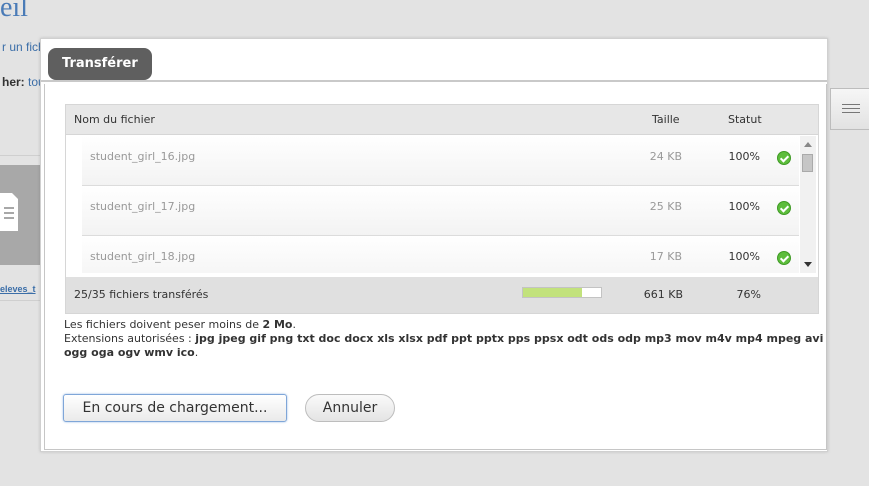  I want to click on progress-bar, so click(562, 292).